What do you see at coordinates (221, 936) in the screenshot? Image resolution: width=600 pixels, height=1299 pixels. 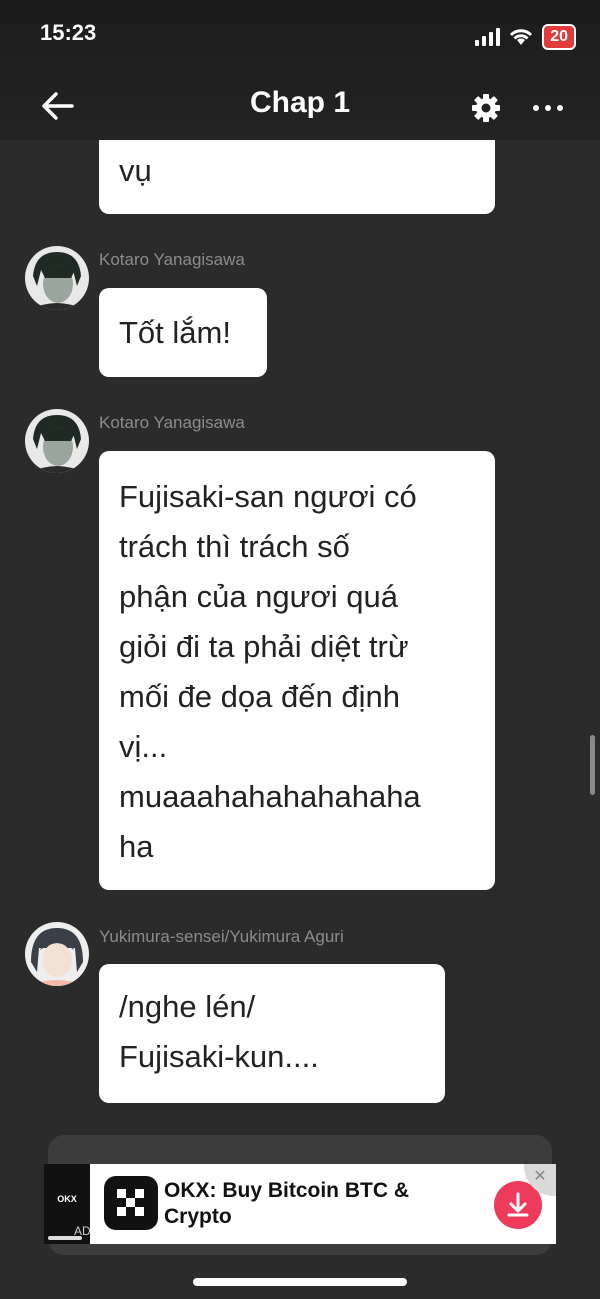 I see `sender-name: Yukimura-sensei/Yukimura Aguri` at bounding box center [221, 936].